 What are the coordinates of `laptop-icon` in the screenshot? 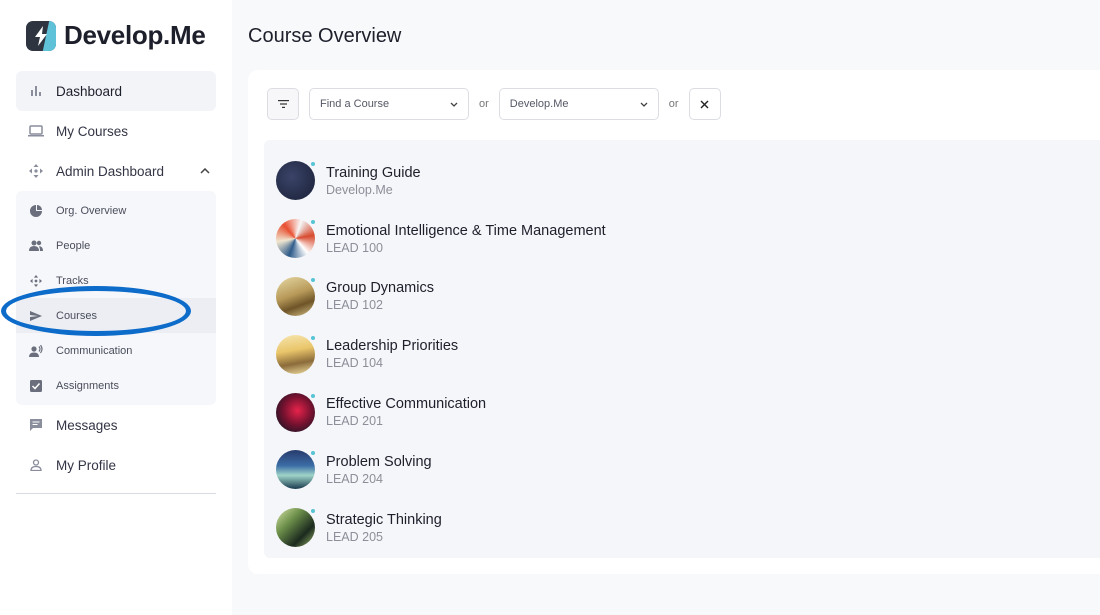 It's located at (36, 131).